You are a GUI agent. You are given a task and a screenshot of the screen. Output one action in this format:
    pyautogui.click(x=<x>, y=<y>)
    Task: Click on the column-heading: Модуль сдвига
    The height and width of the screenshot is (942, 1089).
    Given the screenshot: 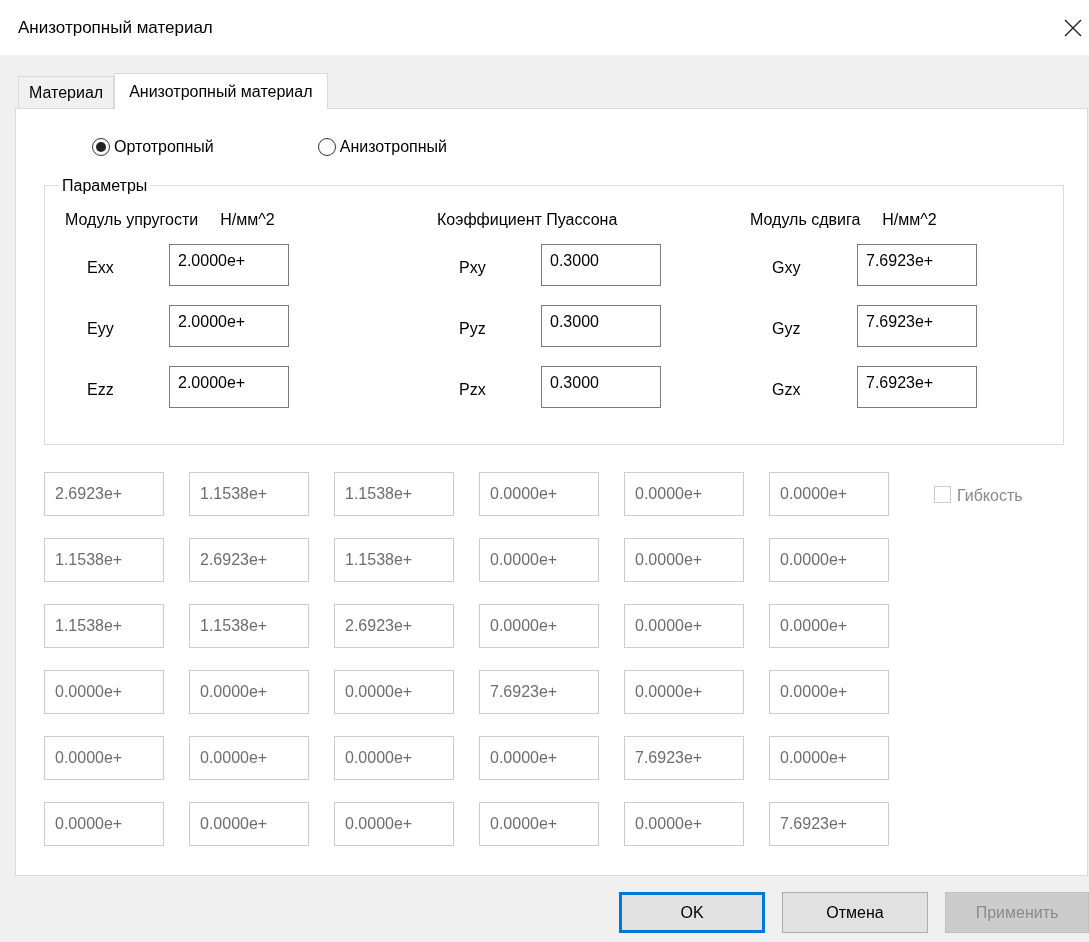 What is the action you would take?
    pyautogui.click(x=805, y=220)
    